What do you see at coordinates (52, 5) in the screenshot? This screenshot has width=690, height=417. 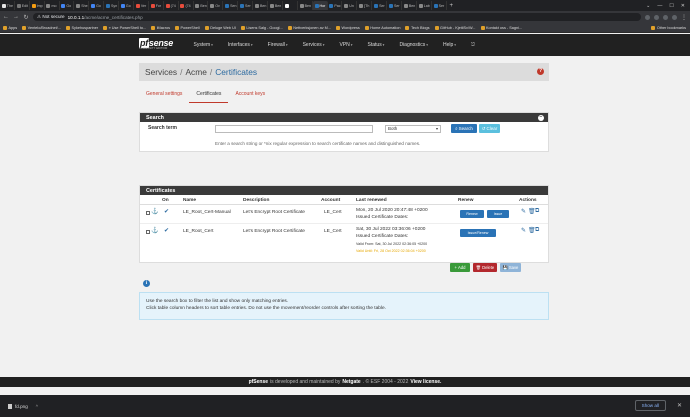 I see `browser-tab: mo` at bounding box center [52, 5].